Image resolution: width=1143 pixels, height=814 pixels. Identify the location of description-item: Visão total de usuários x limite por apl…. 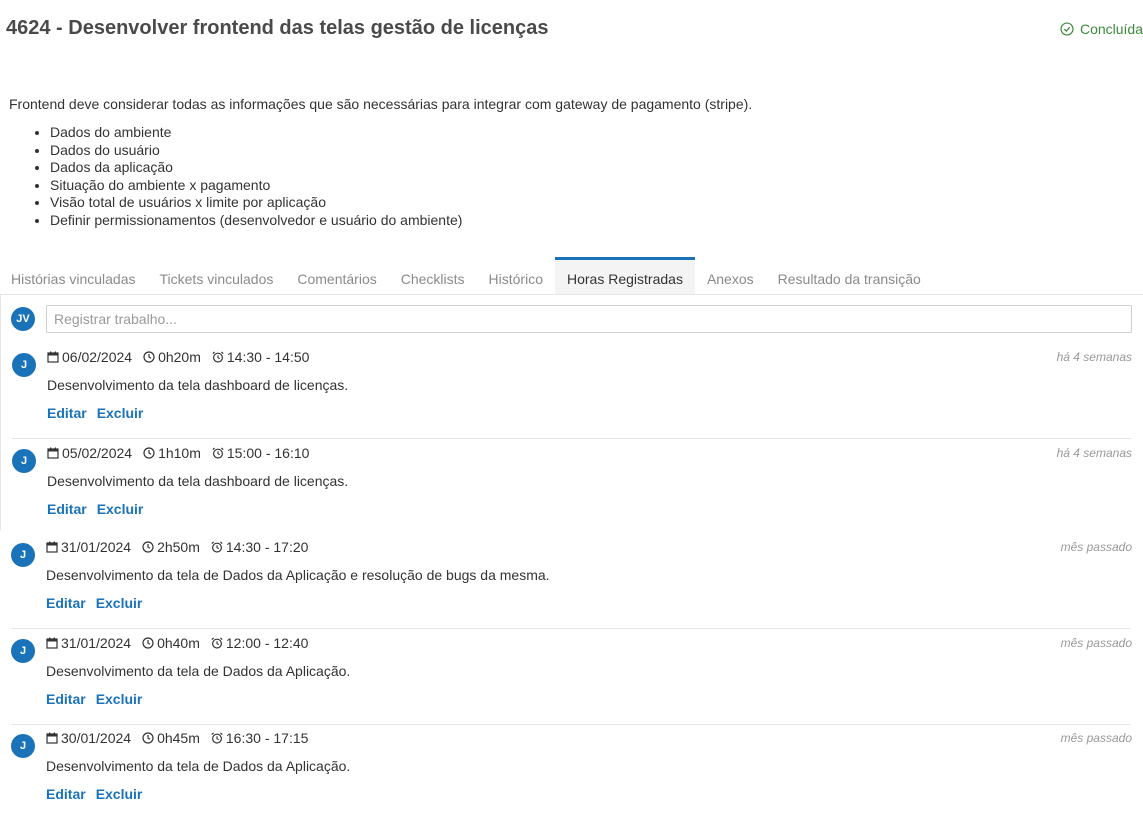
(589, 203).